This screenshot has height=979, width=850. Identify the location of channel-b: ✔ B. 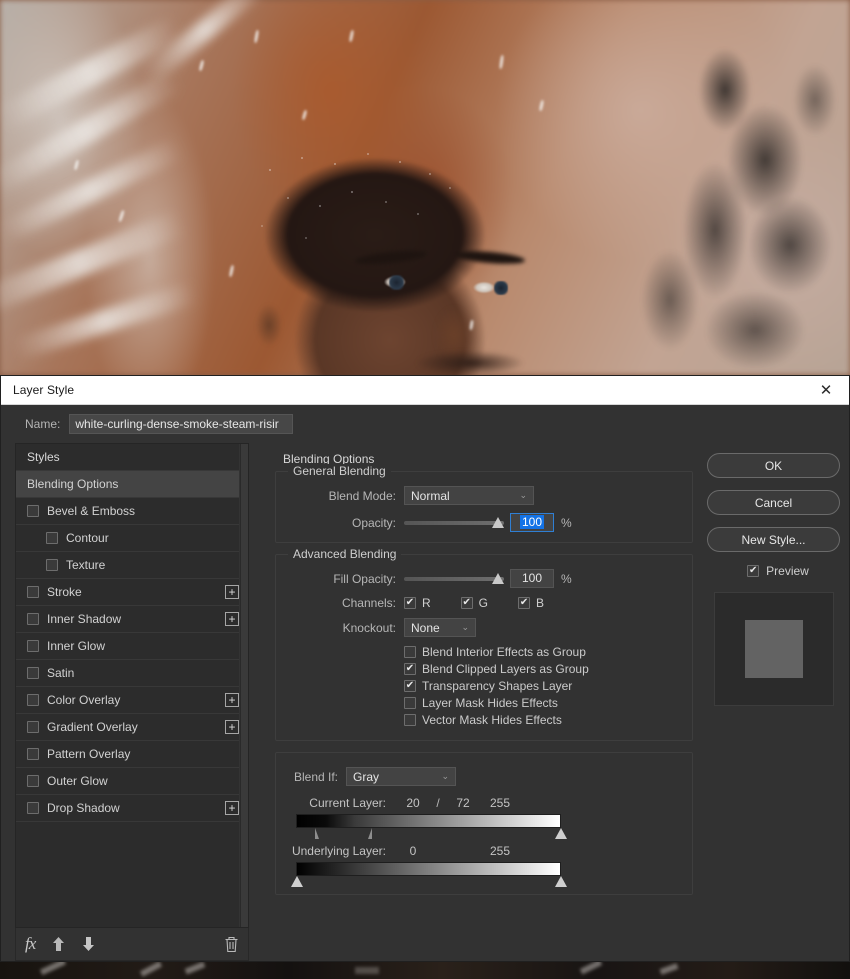
(531, 603).